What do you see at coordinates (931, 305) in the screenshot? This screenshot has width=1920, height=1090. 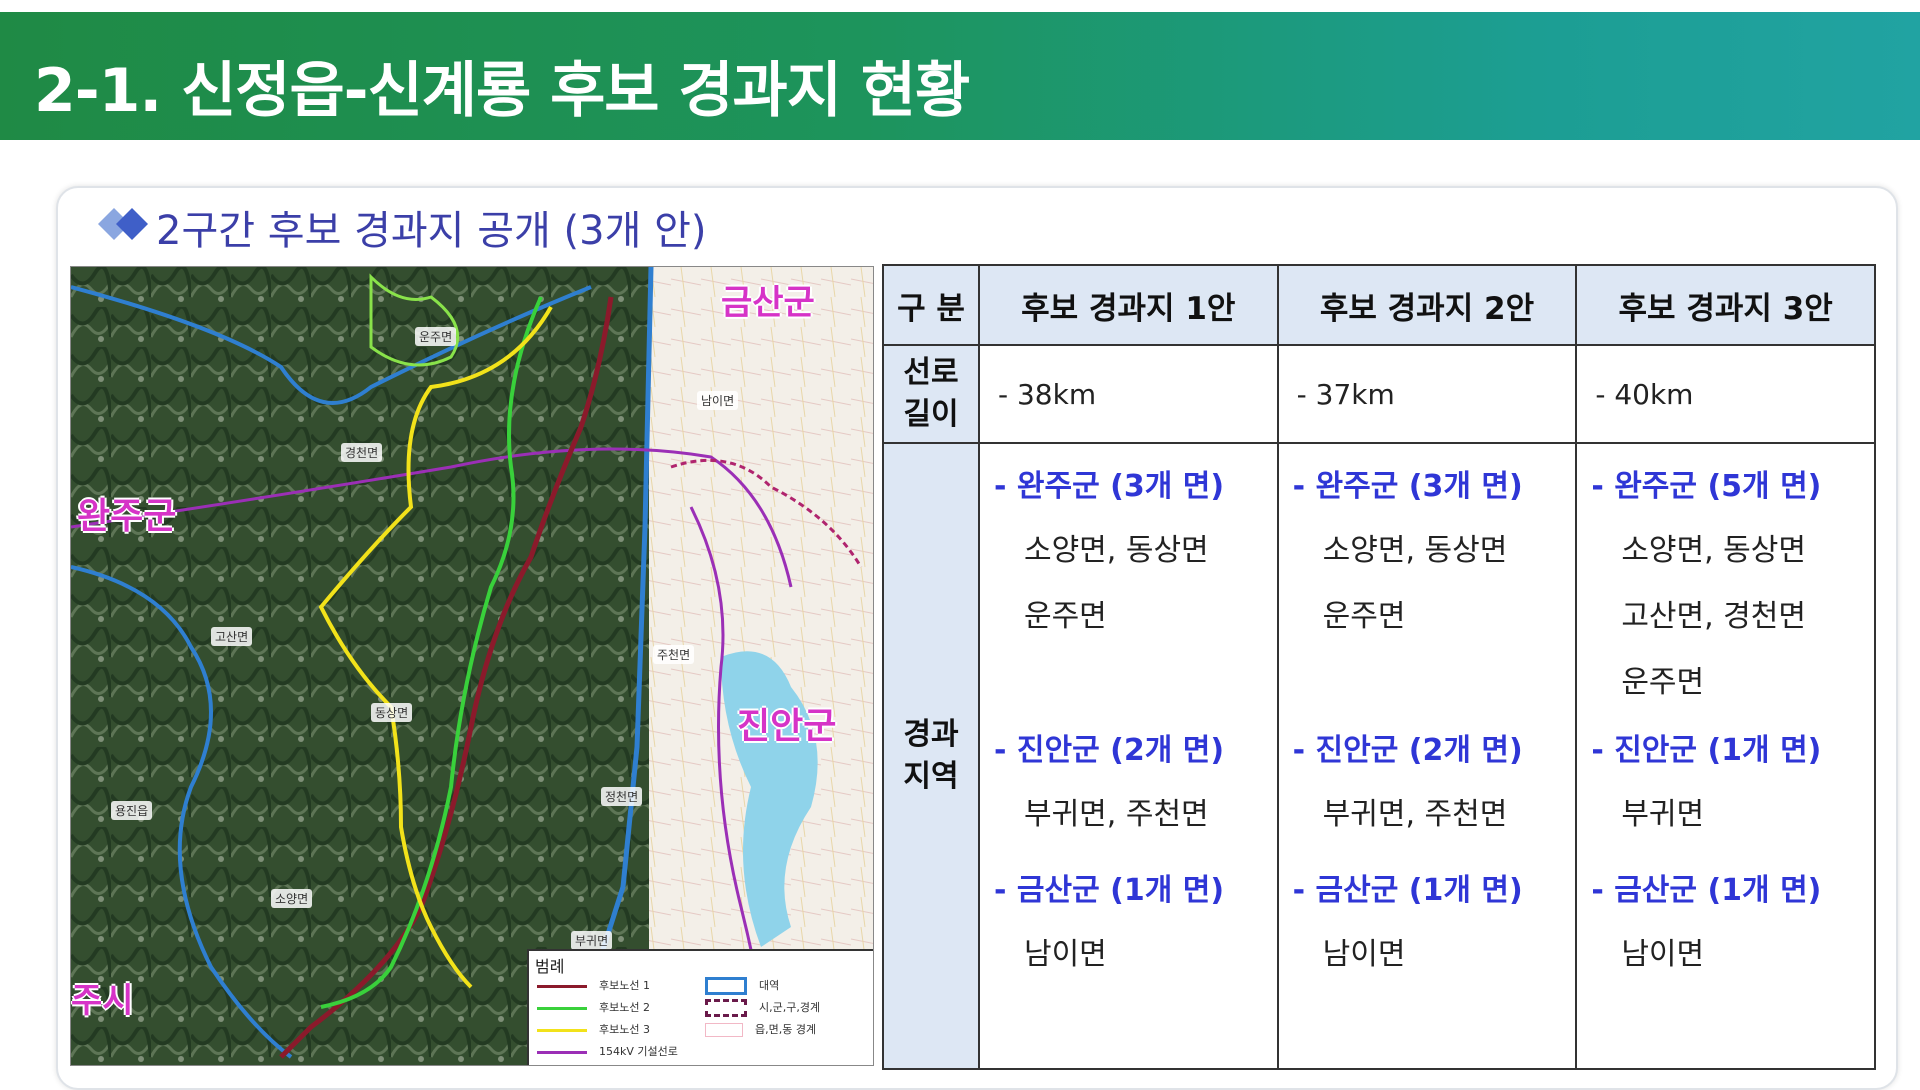 I see `header-category: 구 분` at bounding box center [931, 305].